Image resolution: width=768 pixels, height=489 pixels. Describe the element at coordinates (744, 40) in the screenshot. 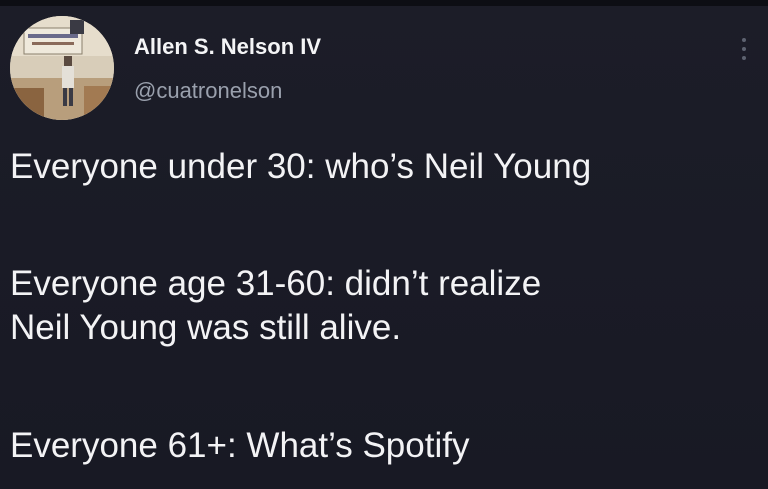

I see `vertical-ellipsis-icon` at that location.